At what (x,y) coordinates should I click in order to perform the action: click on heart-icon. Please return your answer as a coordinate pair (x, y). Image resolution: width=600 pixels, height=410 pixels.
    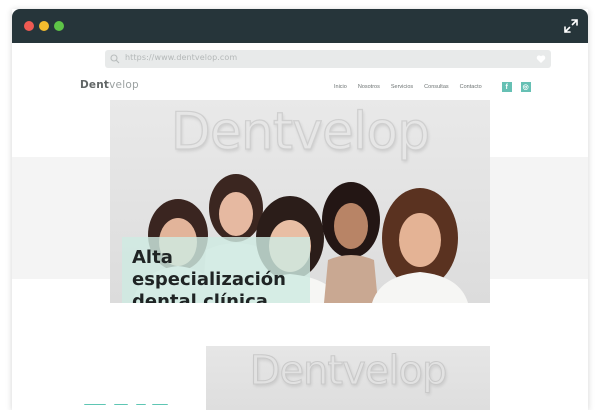
    Looking at the image, I should click on (541, 59).